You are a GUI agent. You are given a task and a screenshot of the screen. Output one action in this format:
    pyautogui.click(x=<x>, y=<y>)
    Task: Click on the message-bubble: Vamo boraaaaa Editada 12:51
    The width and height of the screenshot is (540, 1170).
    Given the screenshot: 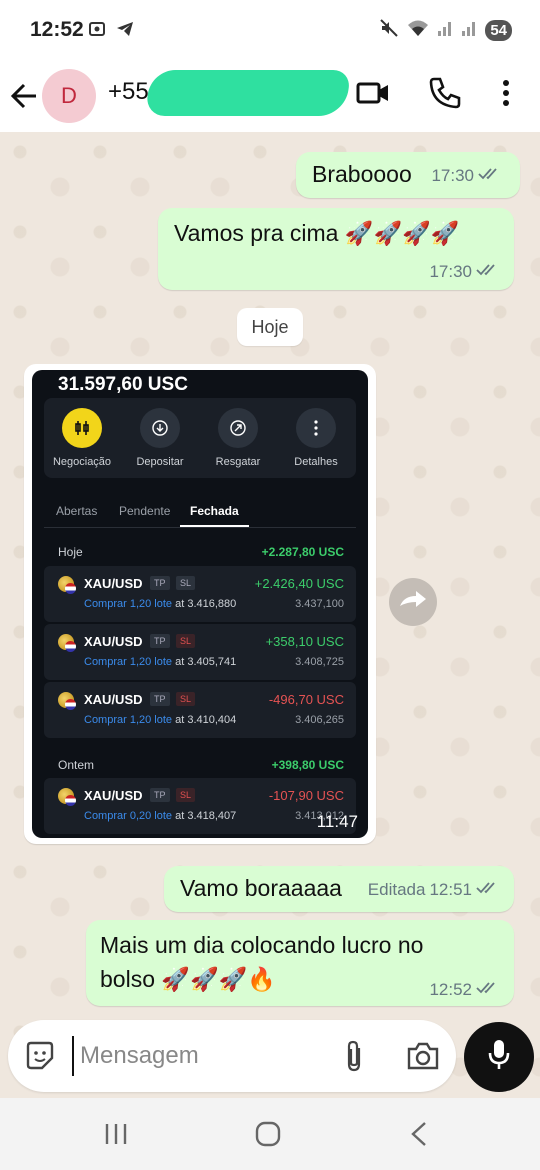 What is the action you would take?
    pyautogui.click(x=339, y=889)
    